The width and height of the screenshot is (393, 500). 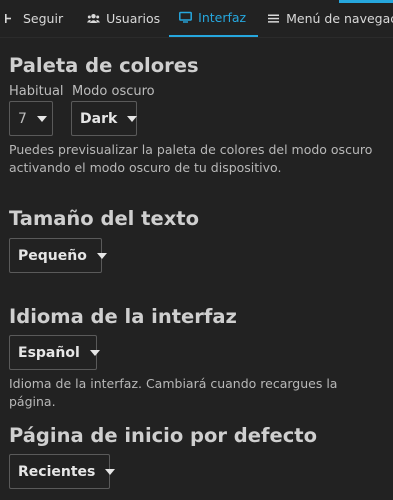 I want to click on tab-seguir: Seguir, so click(x=39, y=18).